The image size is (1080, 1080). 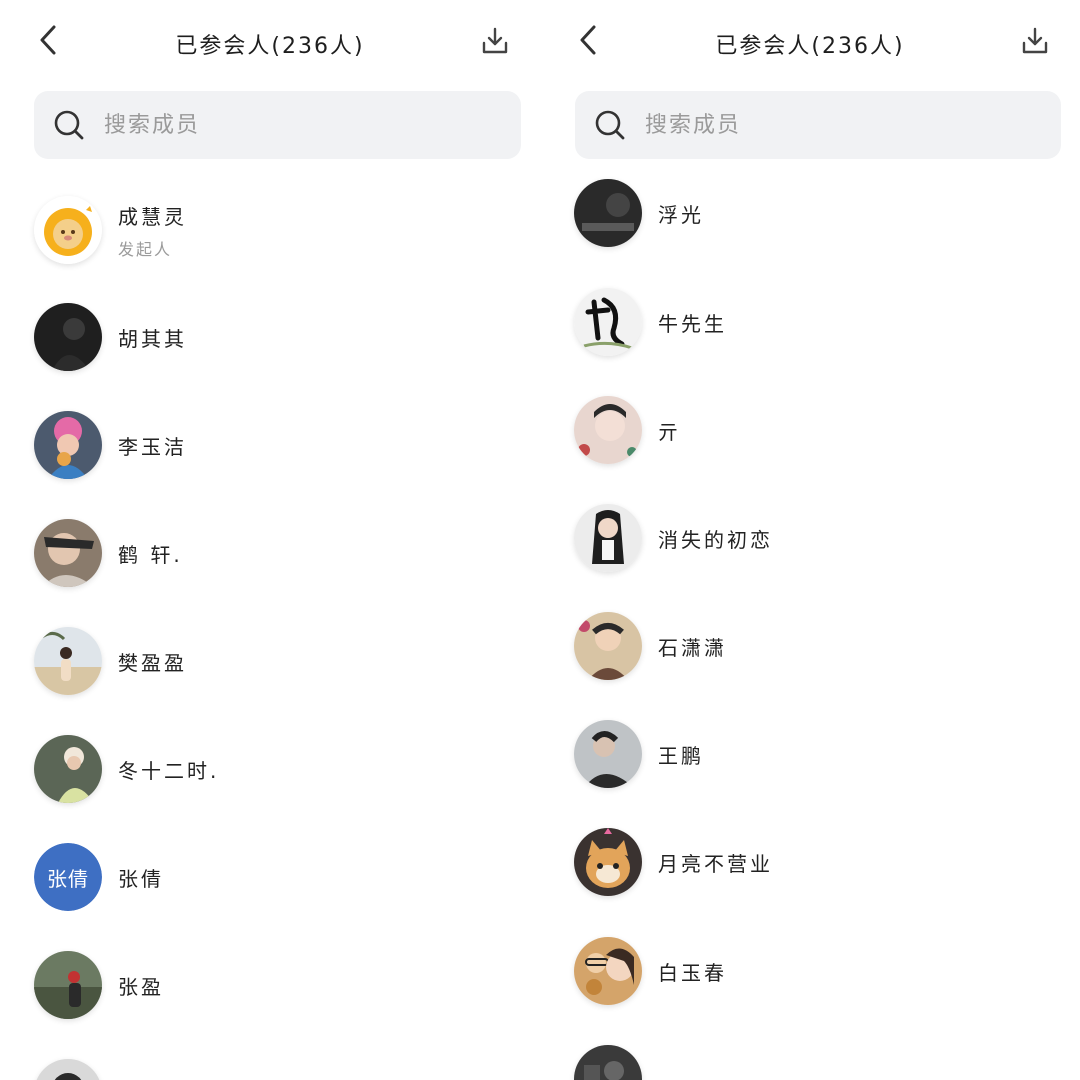 I want to click on member-info: 王鹏, so click(x=681, y=754).